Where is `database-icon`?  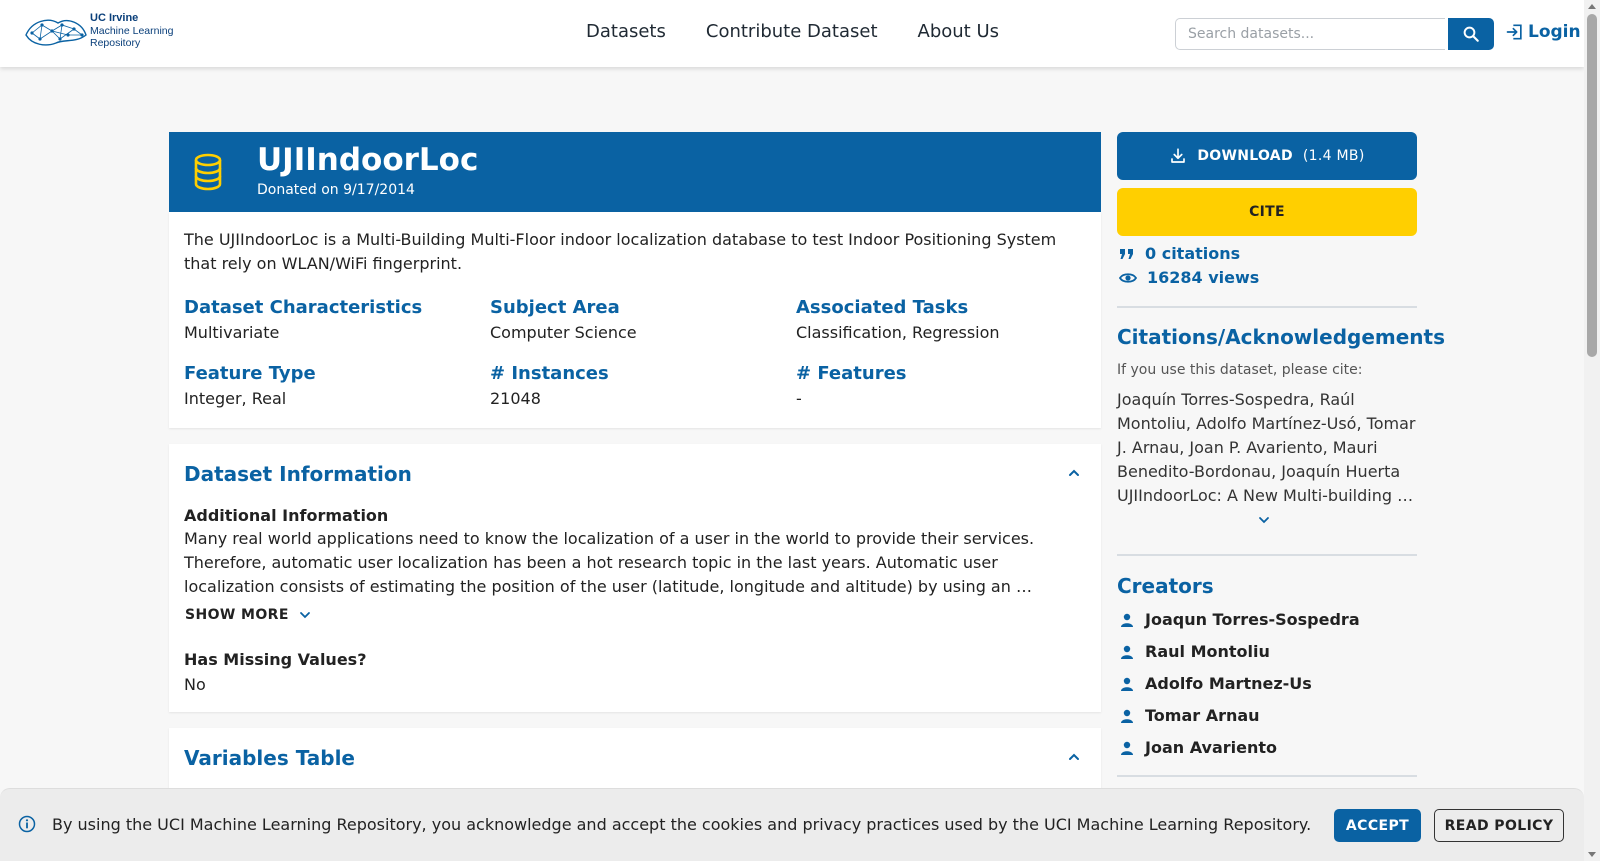 database-icon is located at coordinates (208, 172).